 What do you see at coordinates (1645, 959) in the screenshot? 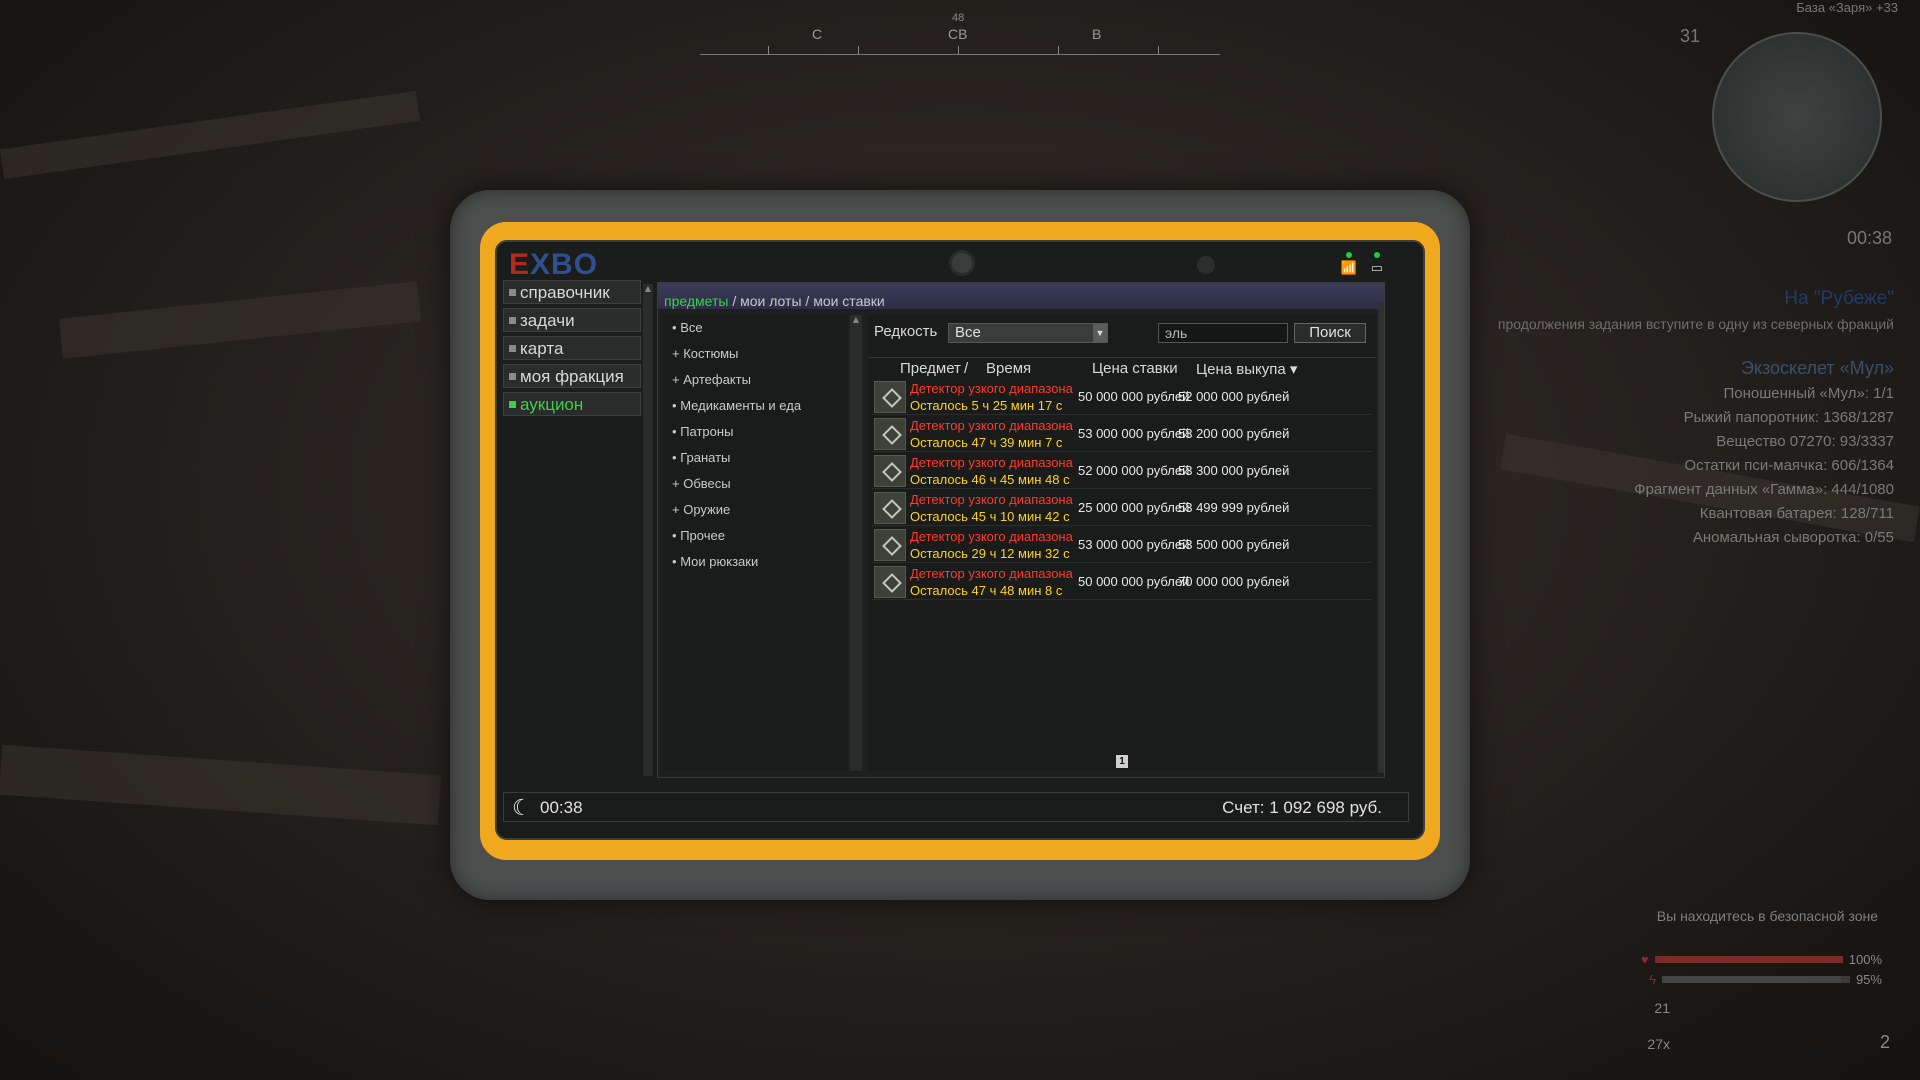
I see `heart-icon: ♥` at bounding box center [1645, 959].